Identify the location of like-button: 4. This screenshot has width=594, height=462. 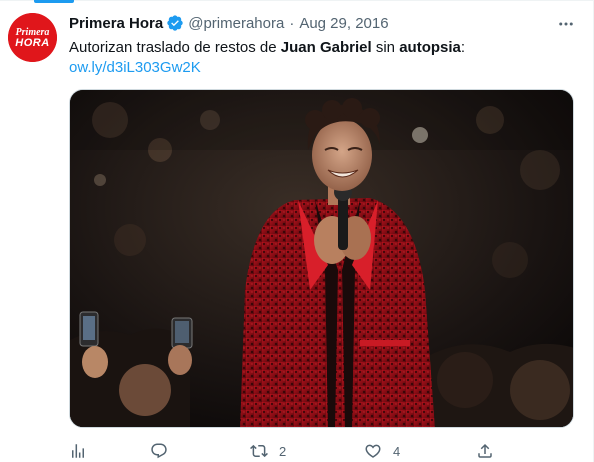
(382, 451).